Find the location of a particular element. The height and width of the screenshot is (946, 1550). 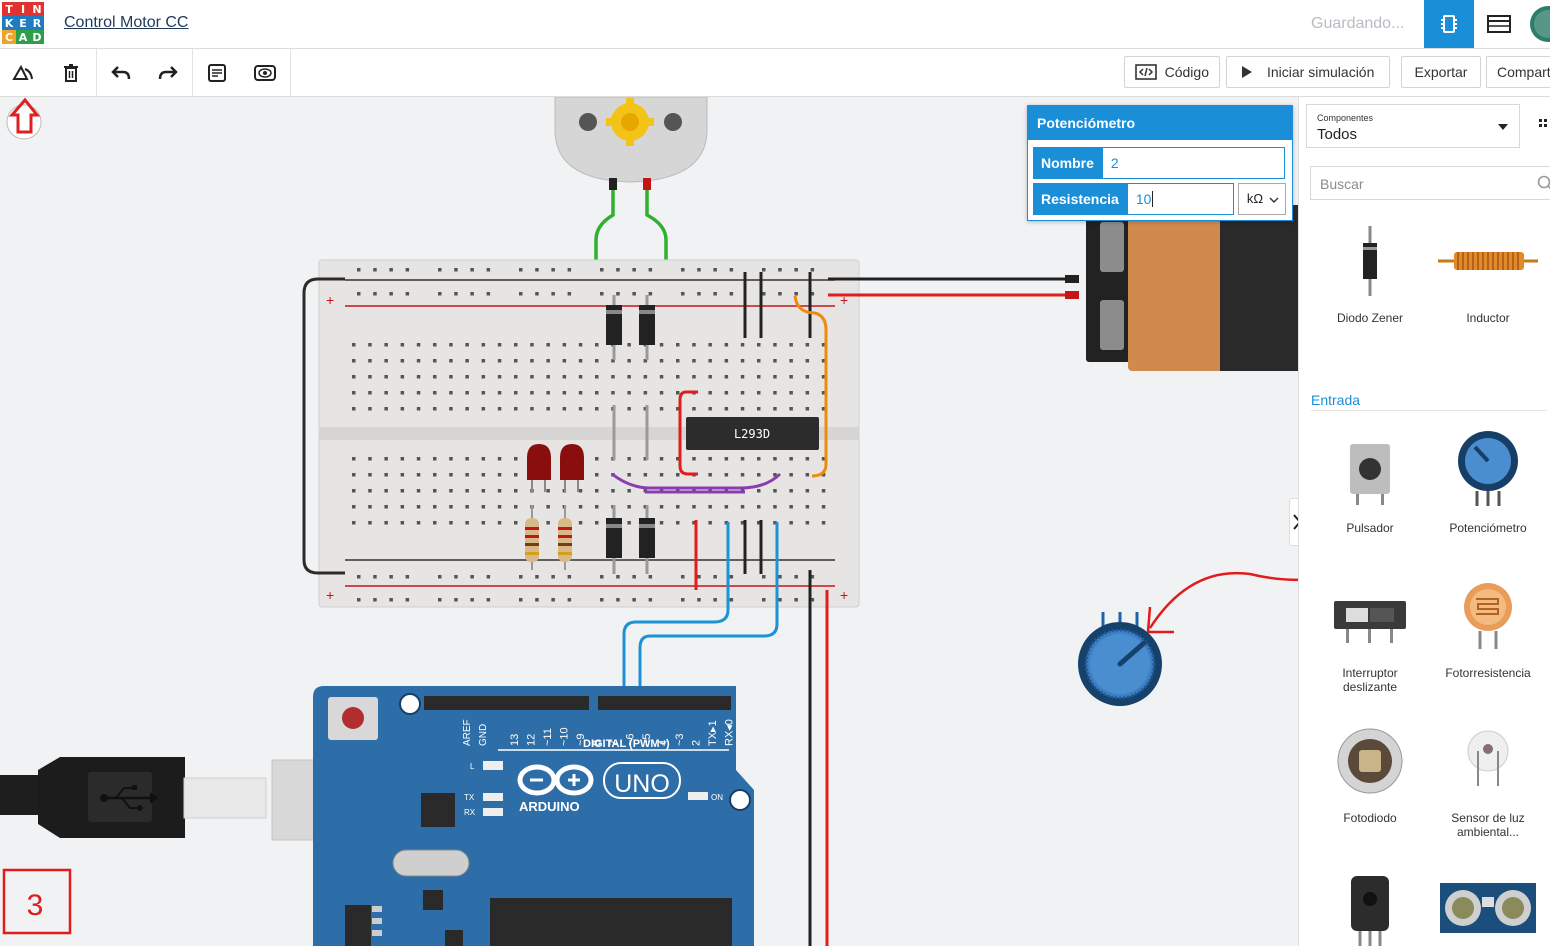

arduino-pin-label: ~11 is located at coordinates (548, 737).